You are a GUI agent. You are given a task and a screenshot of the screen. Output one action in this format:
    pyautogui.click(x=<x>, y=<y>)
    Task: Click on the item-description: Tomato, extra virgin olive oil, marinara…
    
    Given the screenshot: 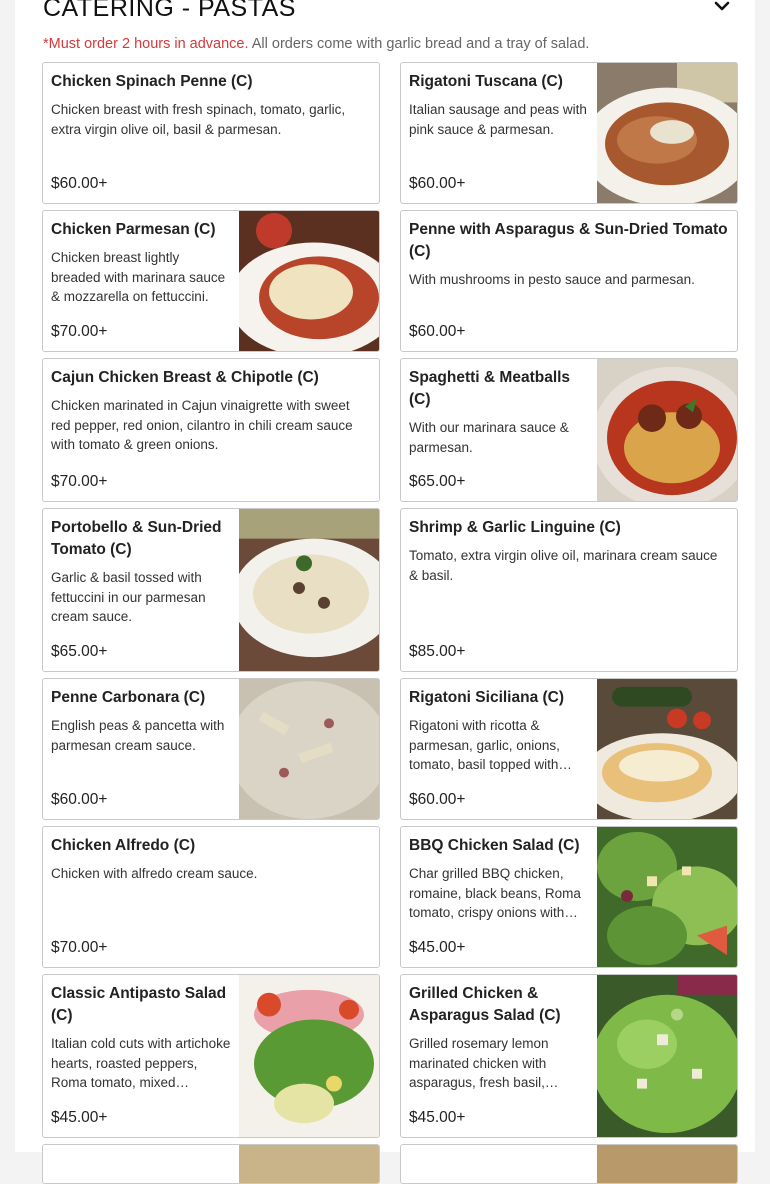 What is the action you would take?
    pyautogui.click(x=563, y=565)
    